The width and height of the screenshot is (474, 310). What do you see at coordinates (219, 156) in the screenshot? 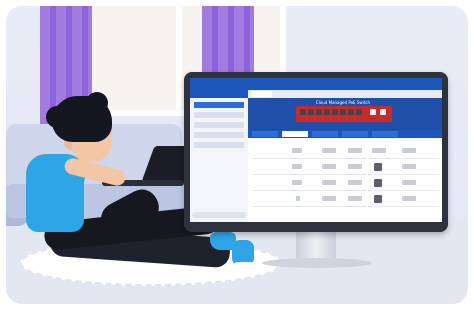
I see `app-sidebar` at bounding box center [219, 156].